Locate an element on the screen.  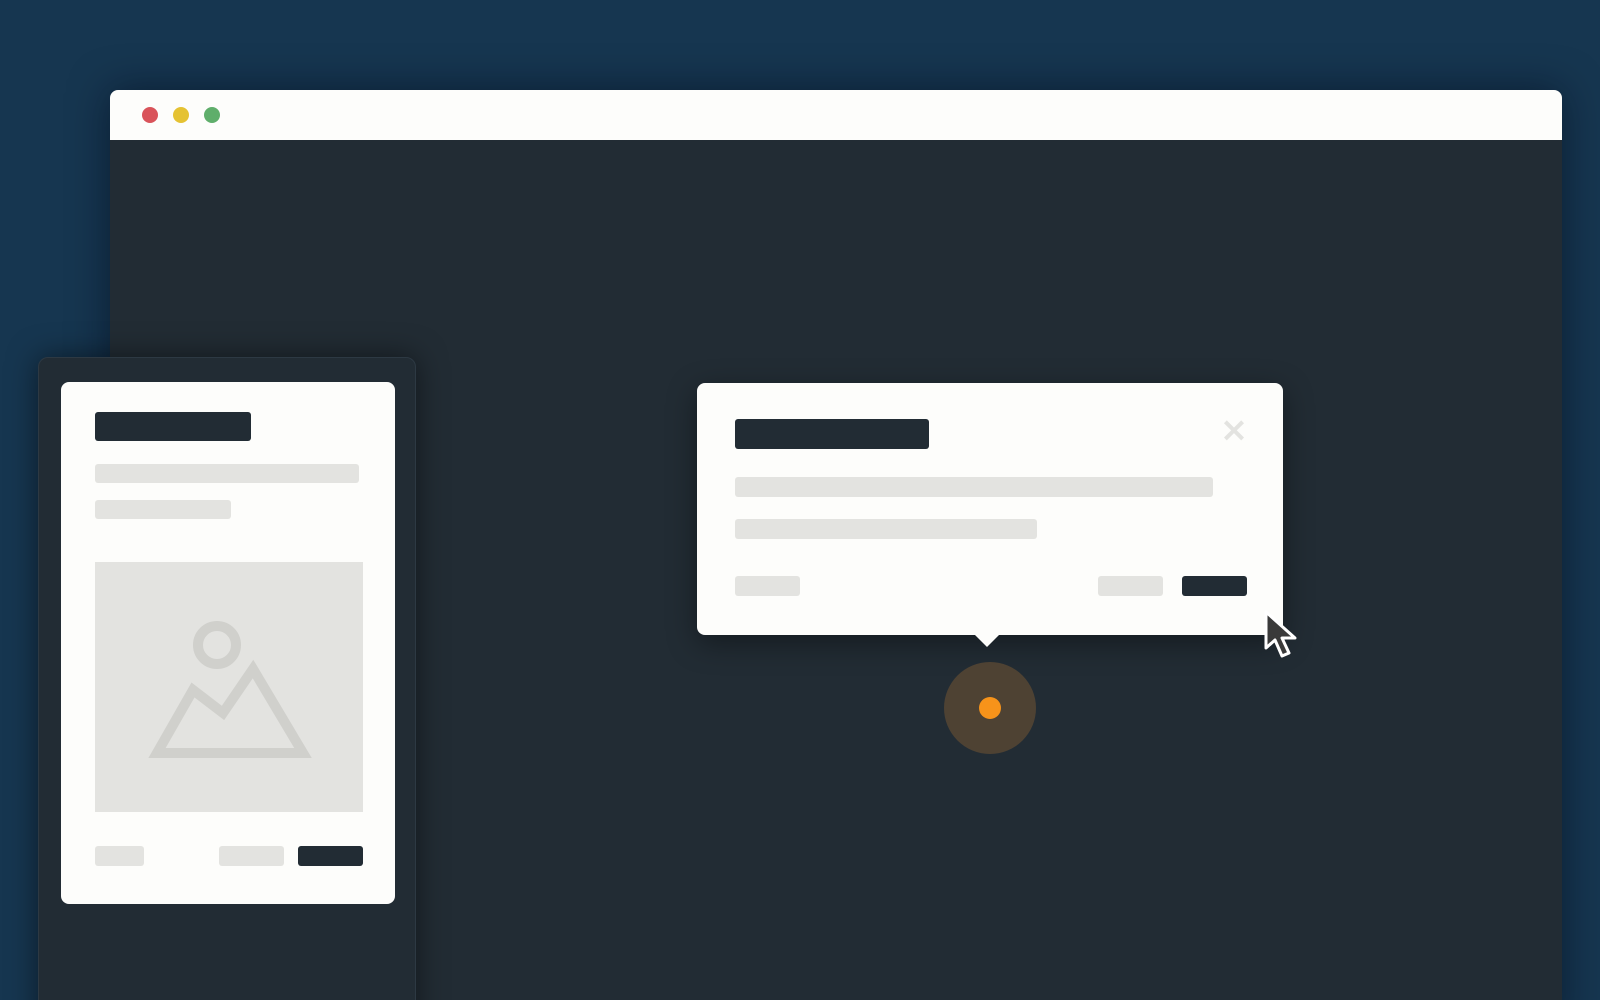
window-titlebar is located at coordinates (836, 115).